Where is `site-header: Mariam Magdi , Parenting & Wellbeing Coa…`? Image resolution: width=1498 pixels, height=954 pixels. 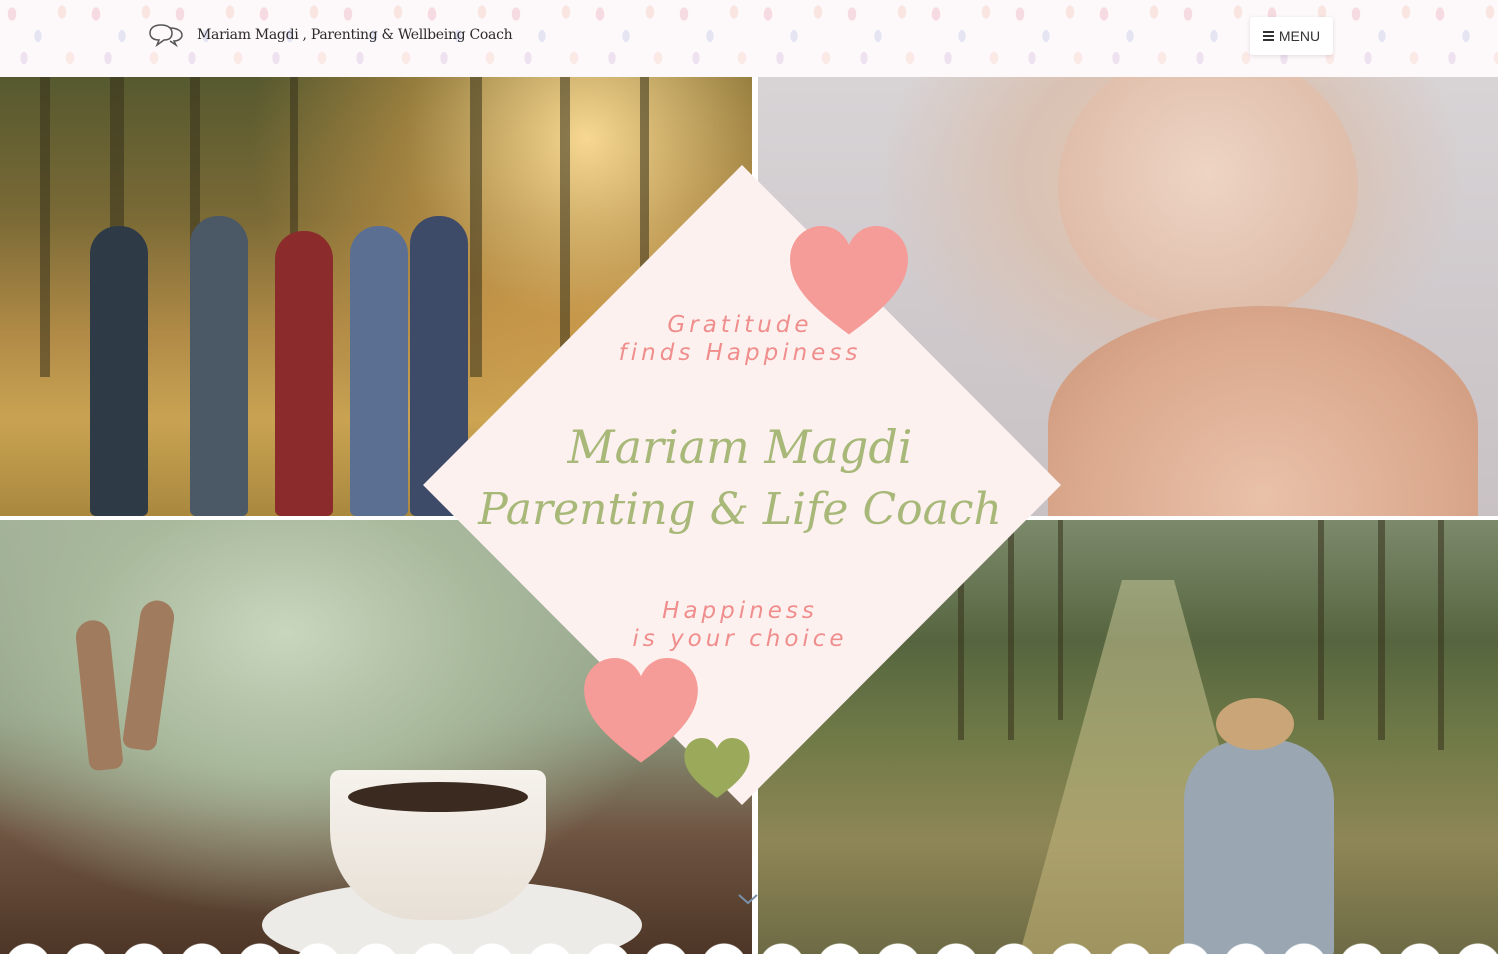
site-header: Mariam Magdi , Parenting & Wellbeing Coa… is located at coordinates (749, 38).